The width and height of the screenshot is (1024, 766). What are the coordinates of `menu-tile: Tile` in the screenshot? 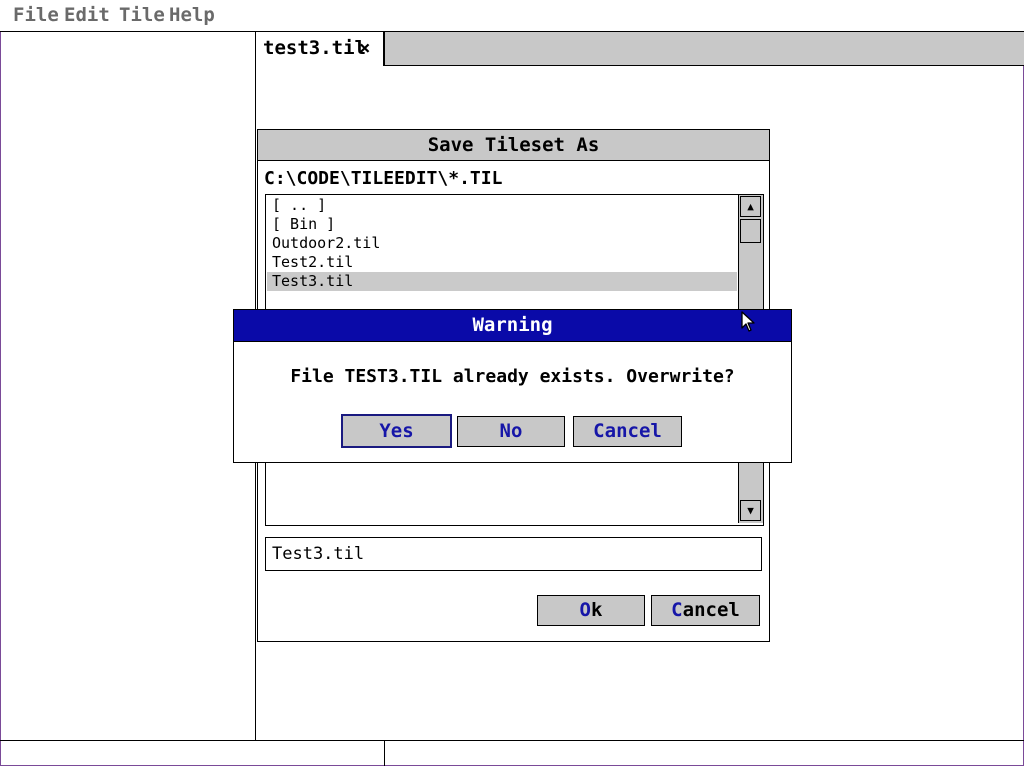 It's located at (142, 15).